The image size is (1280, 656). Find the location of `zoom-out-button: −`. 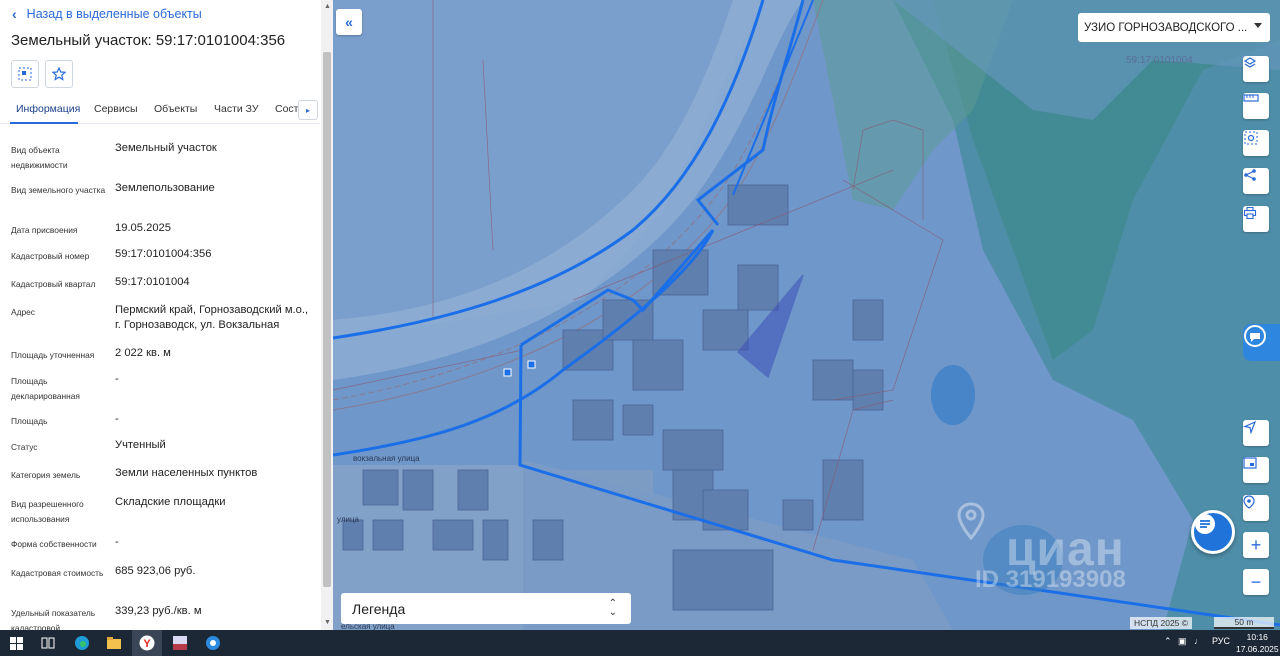

zoom-out-button: − is located at coordinates (1256, 582).